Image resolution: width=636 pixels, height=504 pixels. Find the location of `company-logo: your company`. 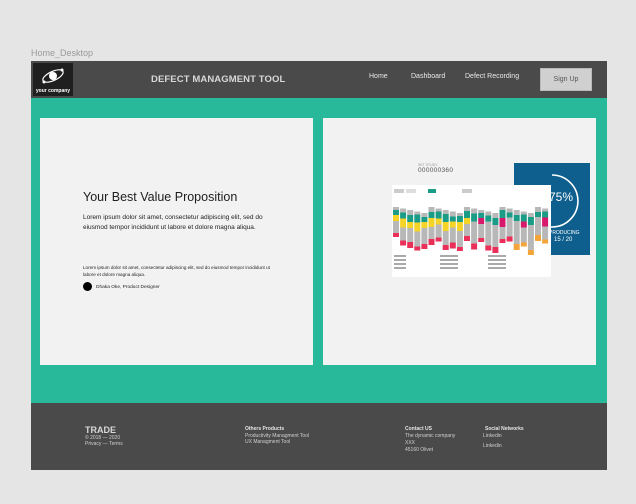

company-logo: your company is located at coordinates (53, 79).